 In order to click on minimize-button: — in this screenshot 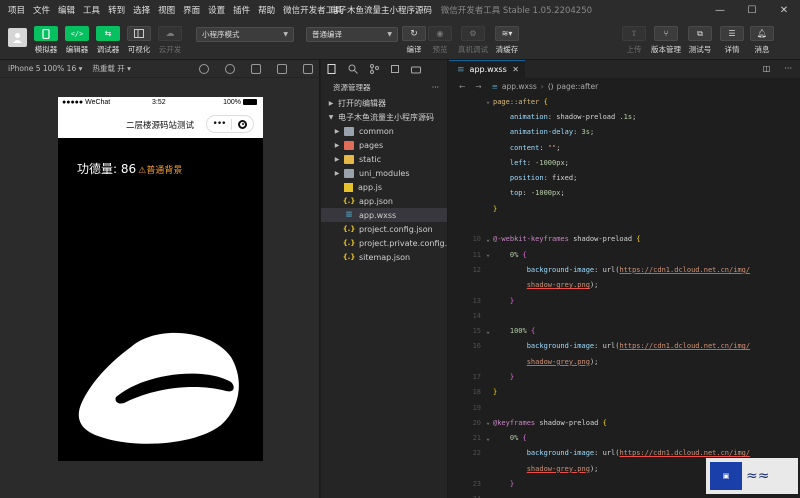, I will do `click(720, 10)`.